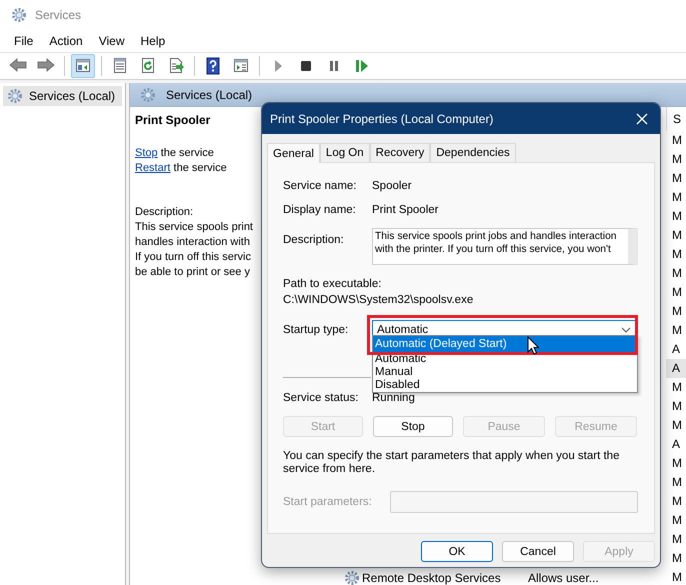  Describe the element at coordinates (405, 210) in the screenshot. I see `field-value: Print Spooler` at that location.